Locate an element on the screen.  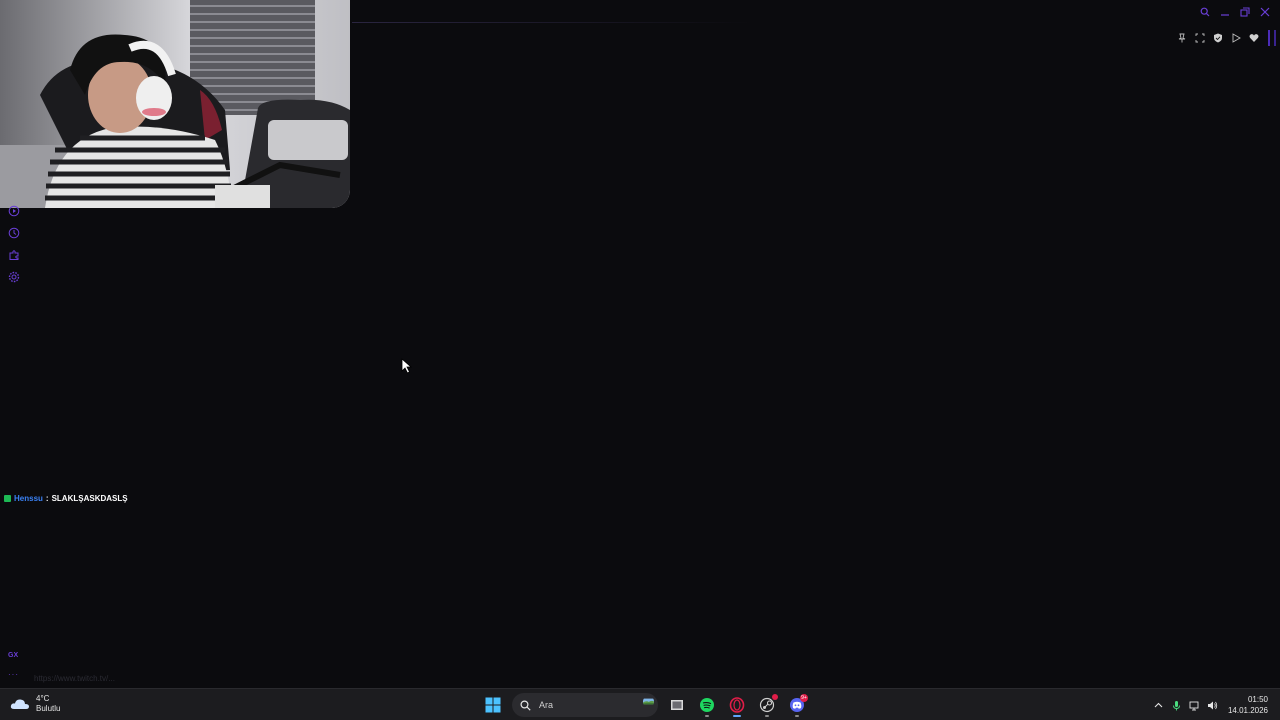
chat-message: Henssu : SLAKLŞASKDASLŞ is located at coordinates (66, 498).